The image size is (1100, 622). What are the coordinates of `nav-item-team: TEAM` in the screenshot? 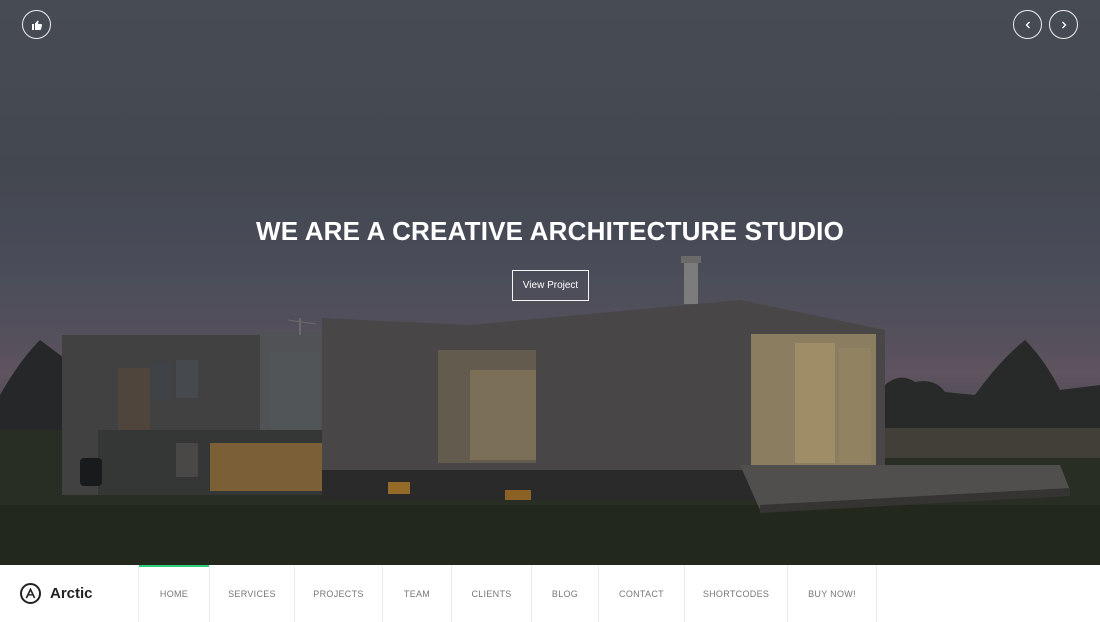 It's located at (417, 593).